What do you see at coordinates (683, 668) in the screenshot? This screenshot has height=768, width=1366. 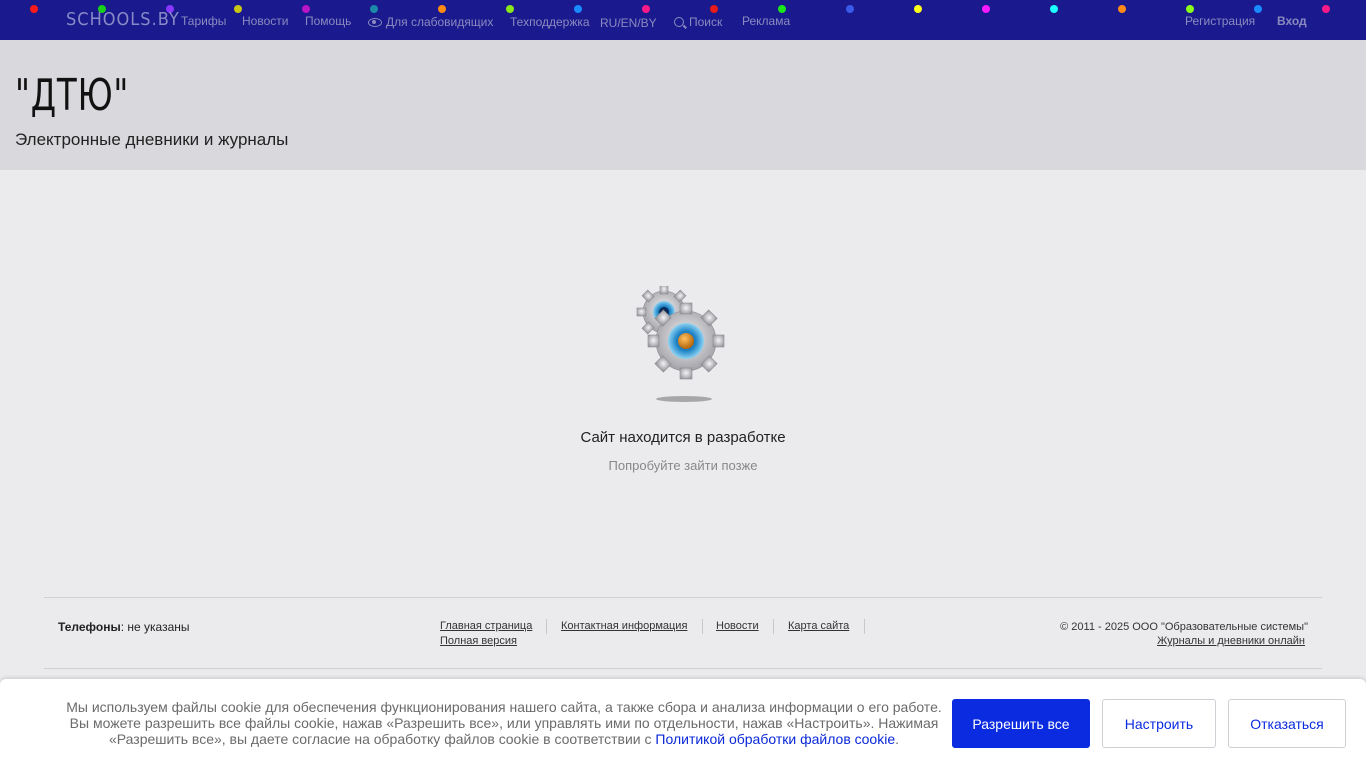 I see `footer-divider-bottom` at bounding box center [683, 668].